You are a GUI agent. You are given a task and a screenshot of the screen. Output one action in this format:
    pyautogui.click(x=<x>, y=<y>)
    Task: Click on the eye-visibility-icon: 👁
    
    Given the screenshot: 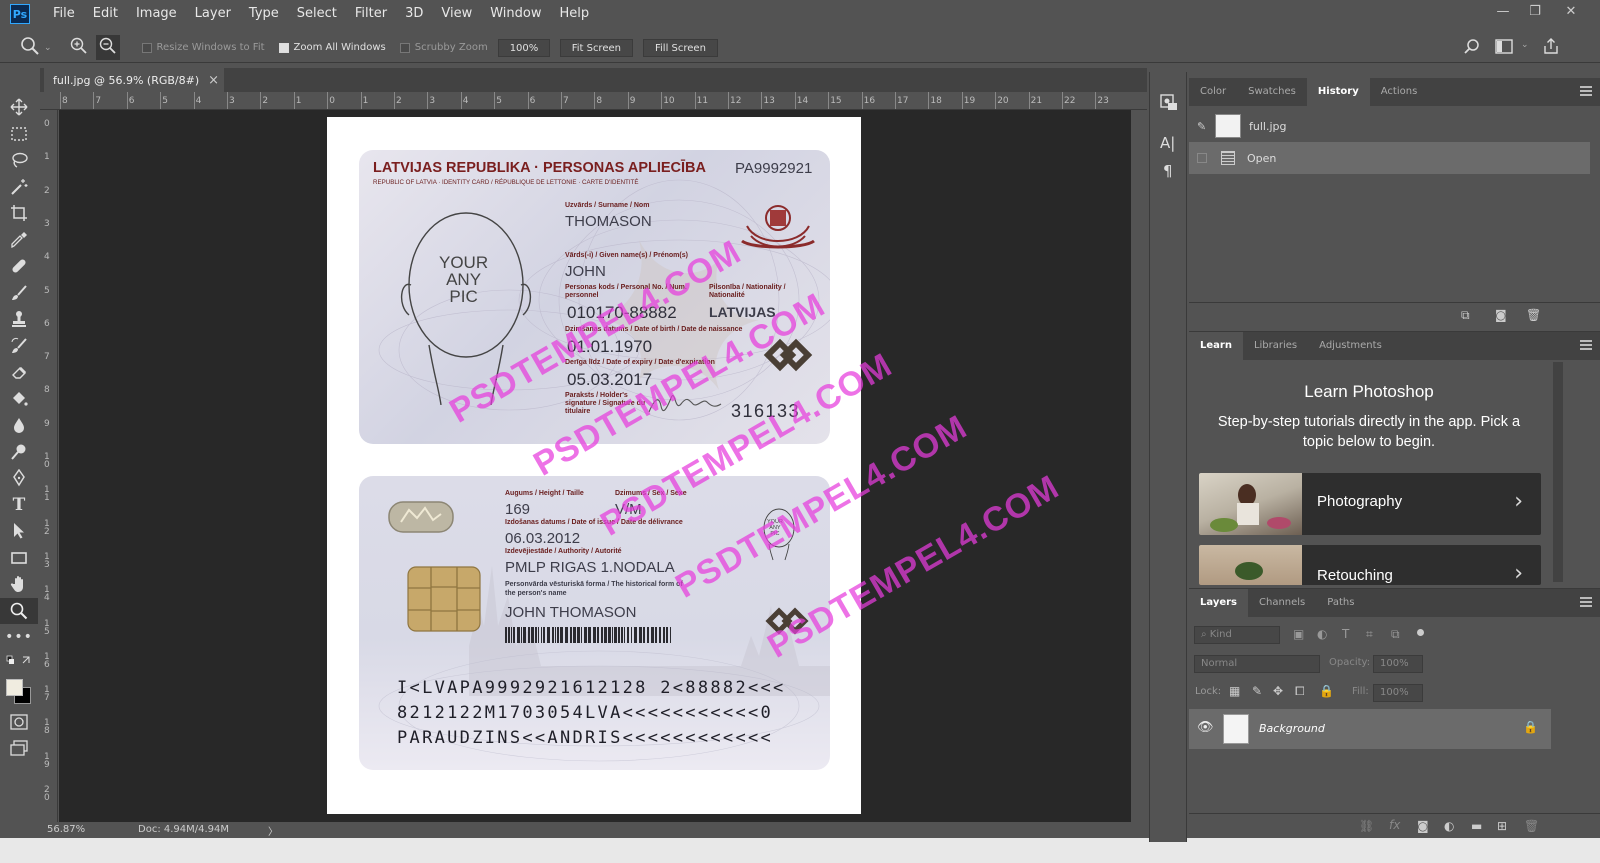 What is the action you would take?
    pyautogui.click(x=1205, y=727)
    